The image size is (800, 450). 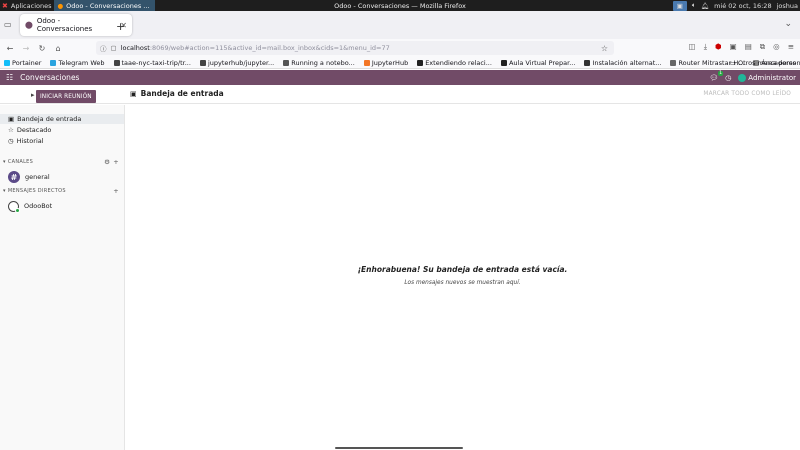 I want to click on apps-menu-icon: ✖, so click(x=5, y=6).